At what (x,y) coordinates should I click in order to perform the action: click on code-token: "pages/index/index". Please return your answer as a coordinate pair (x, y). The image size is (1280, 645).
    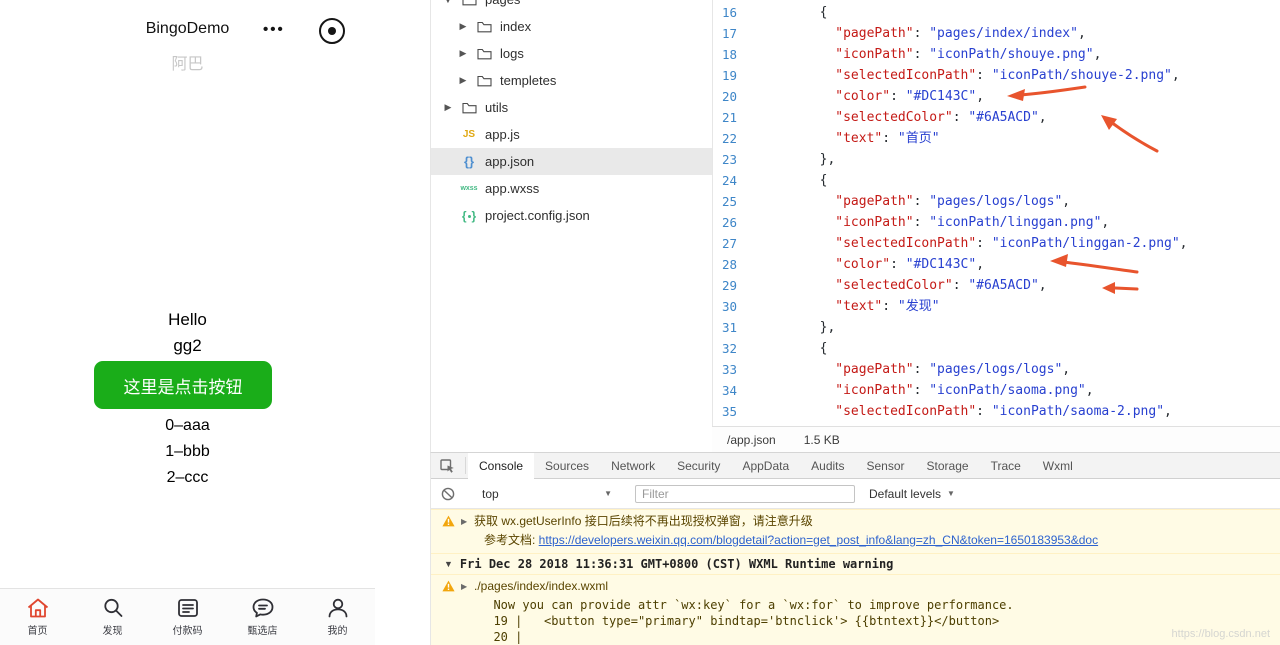
    Looking at the image, I should click on (1003, 33).